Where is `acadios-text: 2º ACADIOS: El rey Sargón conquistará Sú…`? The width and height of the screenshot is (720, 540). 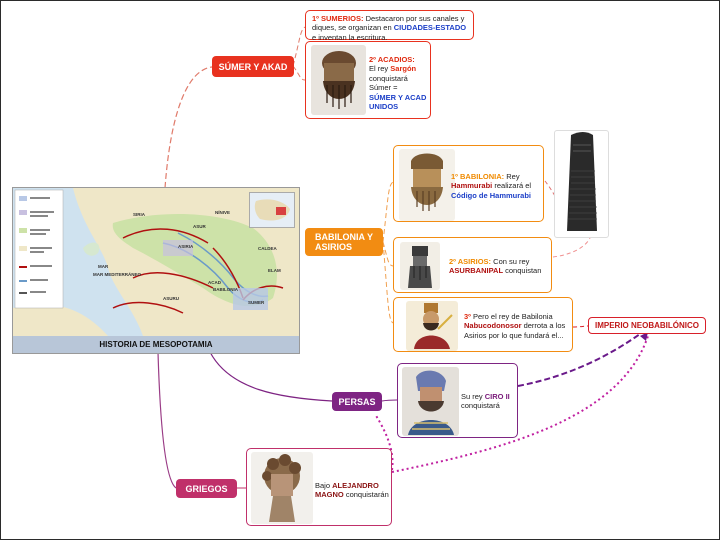 acadios-text: 2º ACADIOS: El rey Sargón conquistará Sú… is located at coordinates (399, 83).